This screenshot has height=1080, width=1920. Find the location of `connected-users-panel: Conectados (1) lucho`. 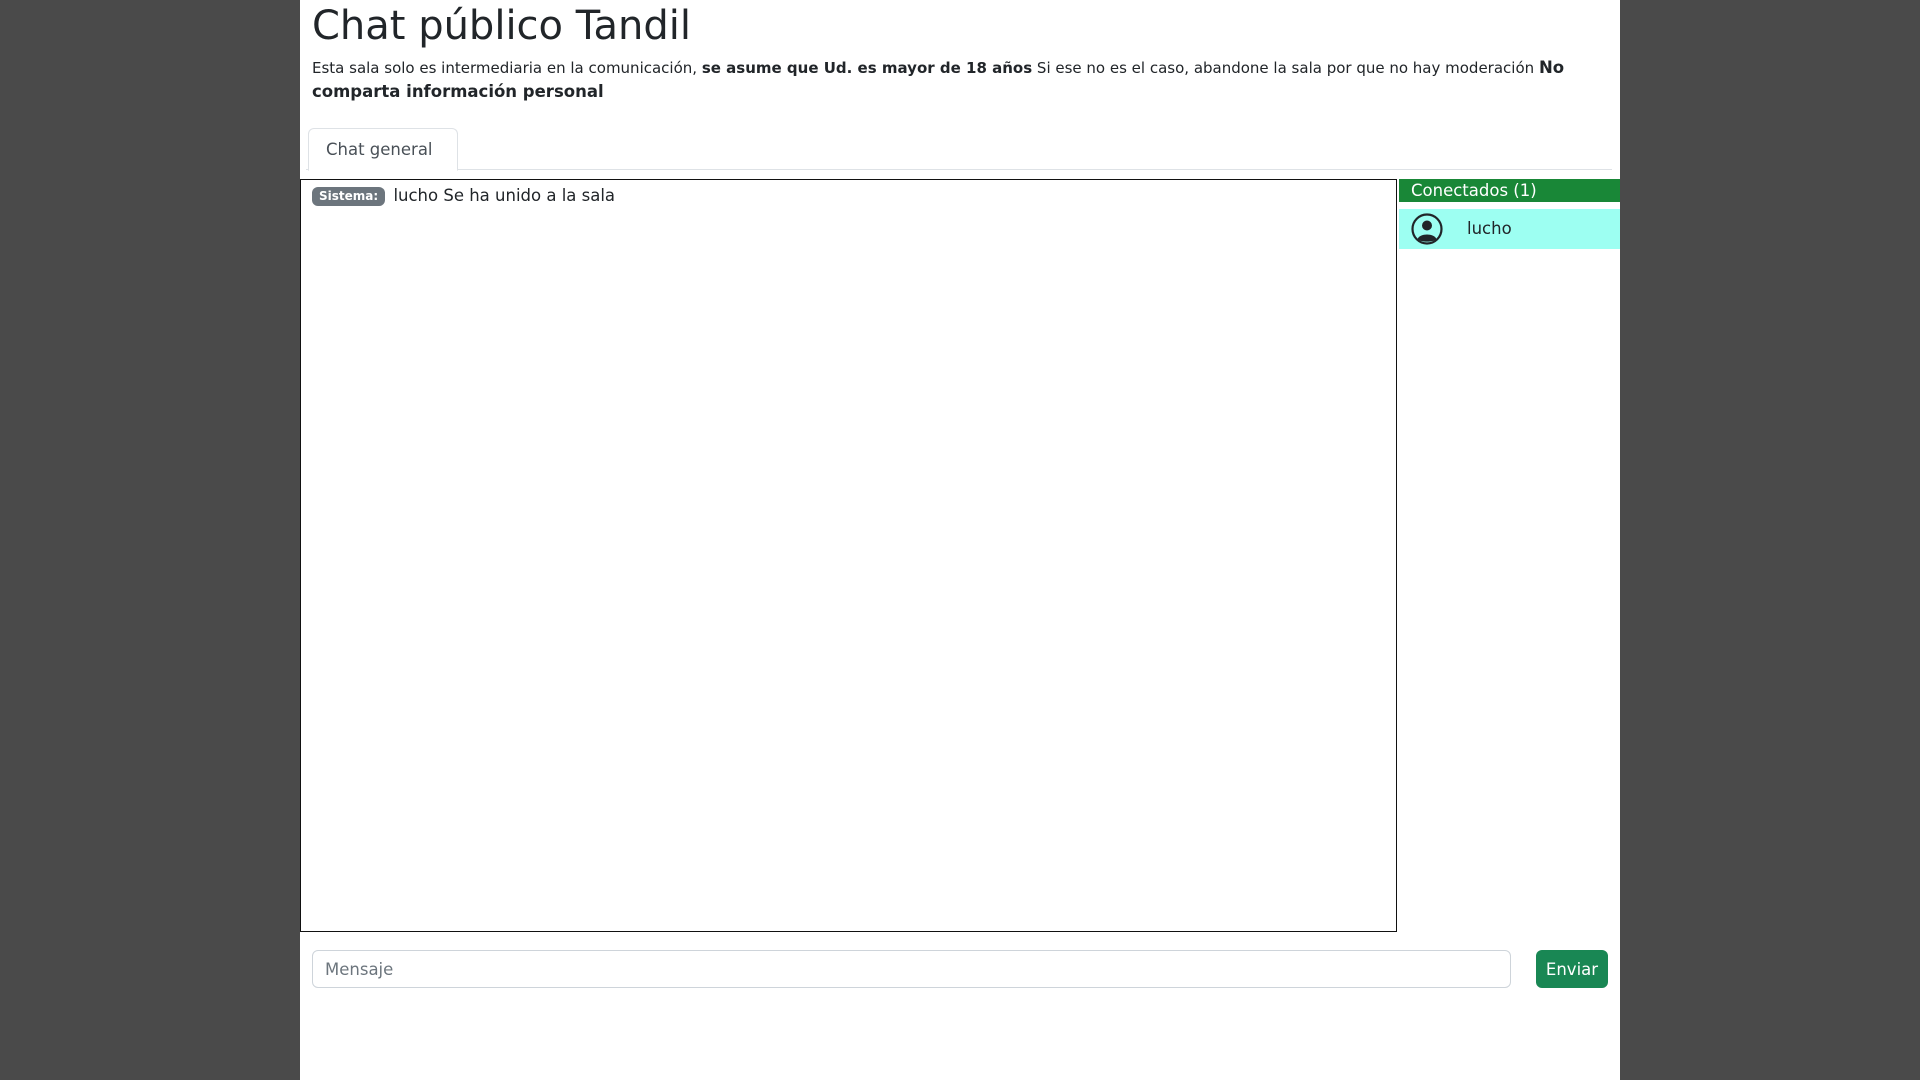

connected-users-panel: Conectados (1) lucho is located at coordinates (1509, 555).